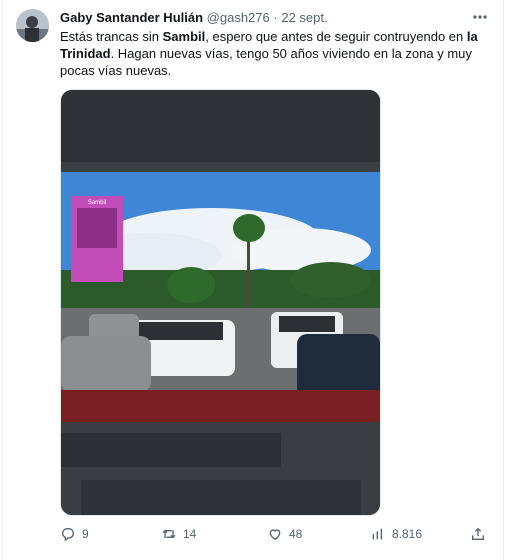 The image size is (514, 560). I want to click on share-icon, so click(478, 533).